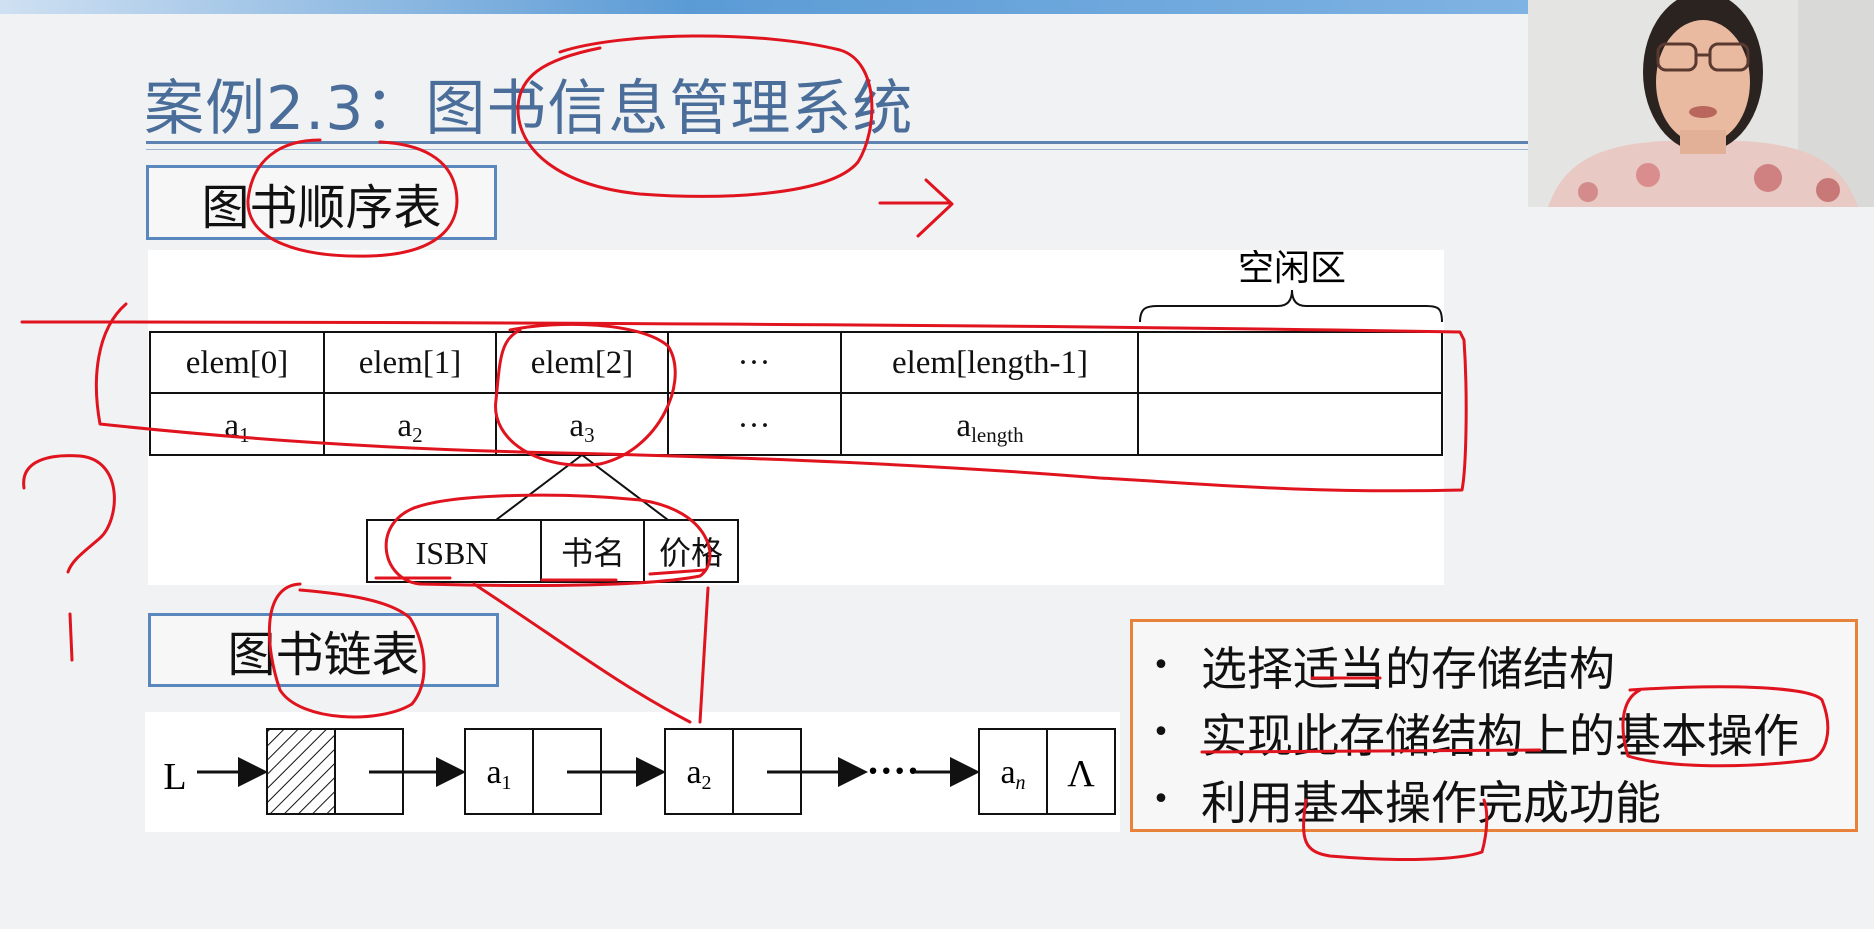  Describe the element at coordinates (591, 653) in the screenshot. I see `annotation-connector` at that location.